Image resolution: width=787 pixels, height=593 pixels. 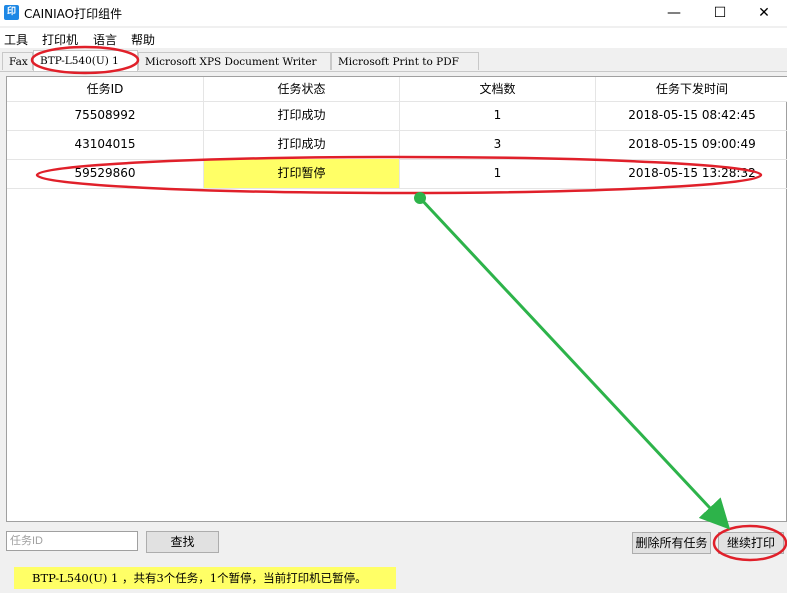 What do you see at coordinates (105, 89) in the screenshot?
I see `column-header-task-id: 任务ID` at bounding box center [105, 89].